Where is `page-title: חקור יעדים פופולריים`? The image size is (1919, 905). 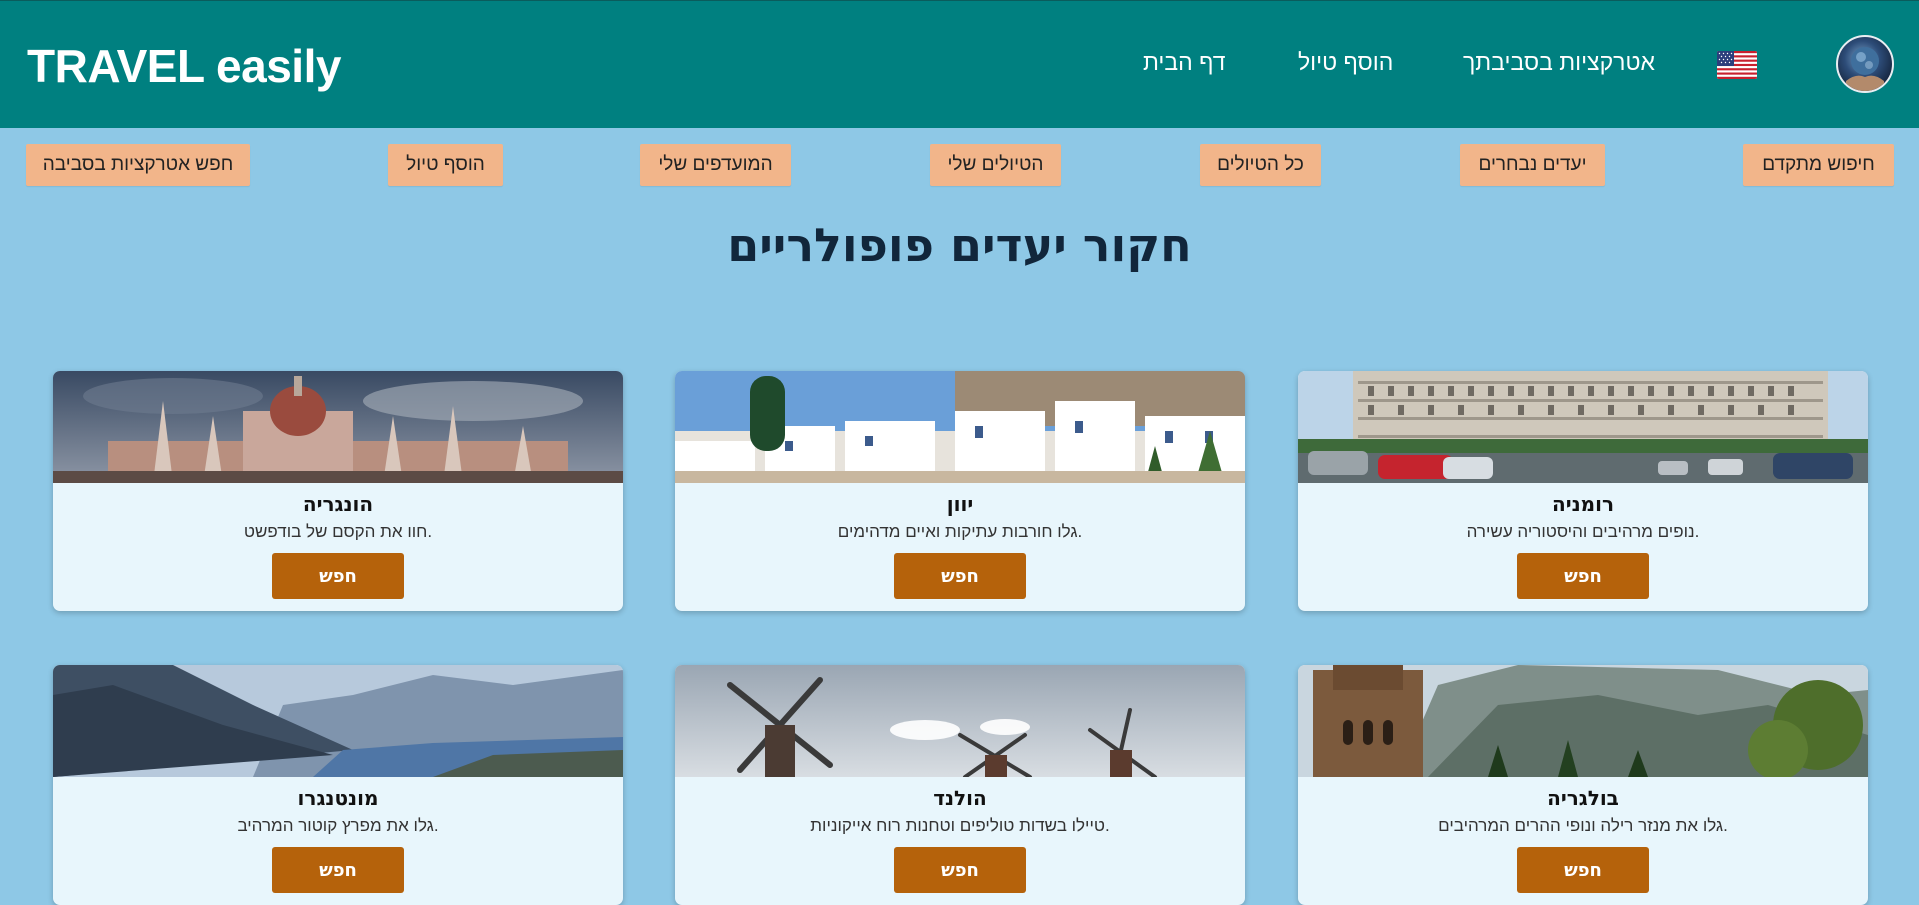
page-title: חקור יעדים פופולריים is located at coordinates (959, 245).